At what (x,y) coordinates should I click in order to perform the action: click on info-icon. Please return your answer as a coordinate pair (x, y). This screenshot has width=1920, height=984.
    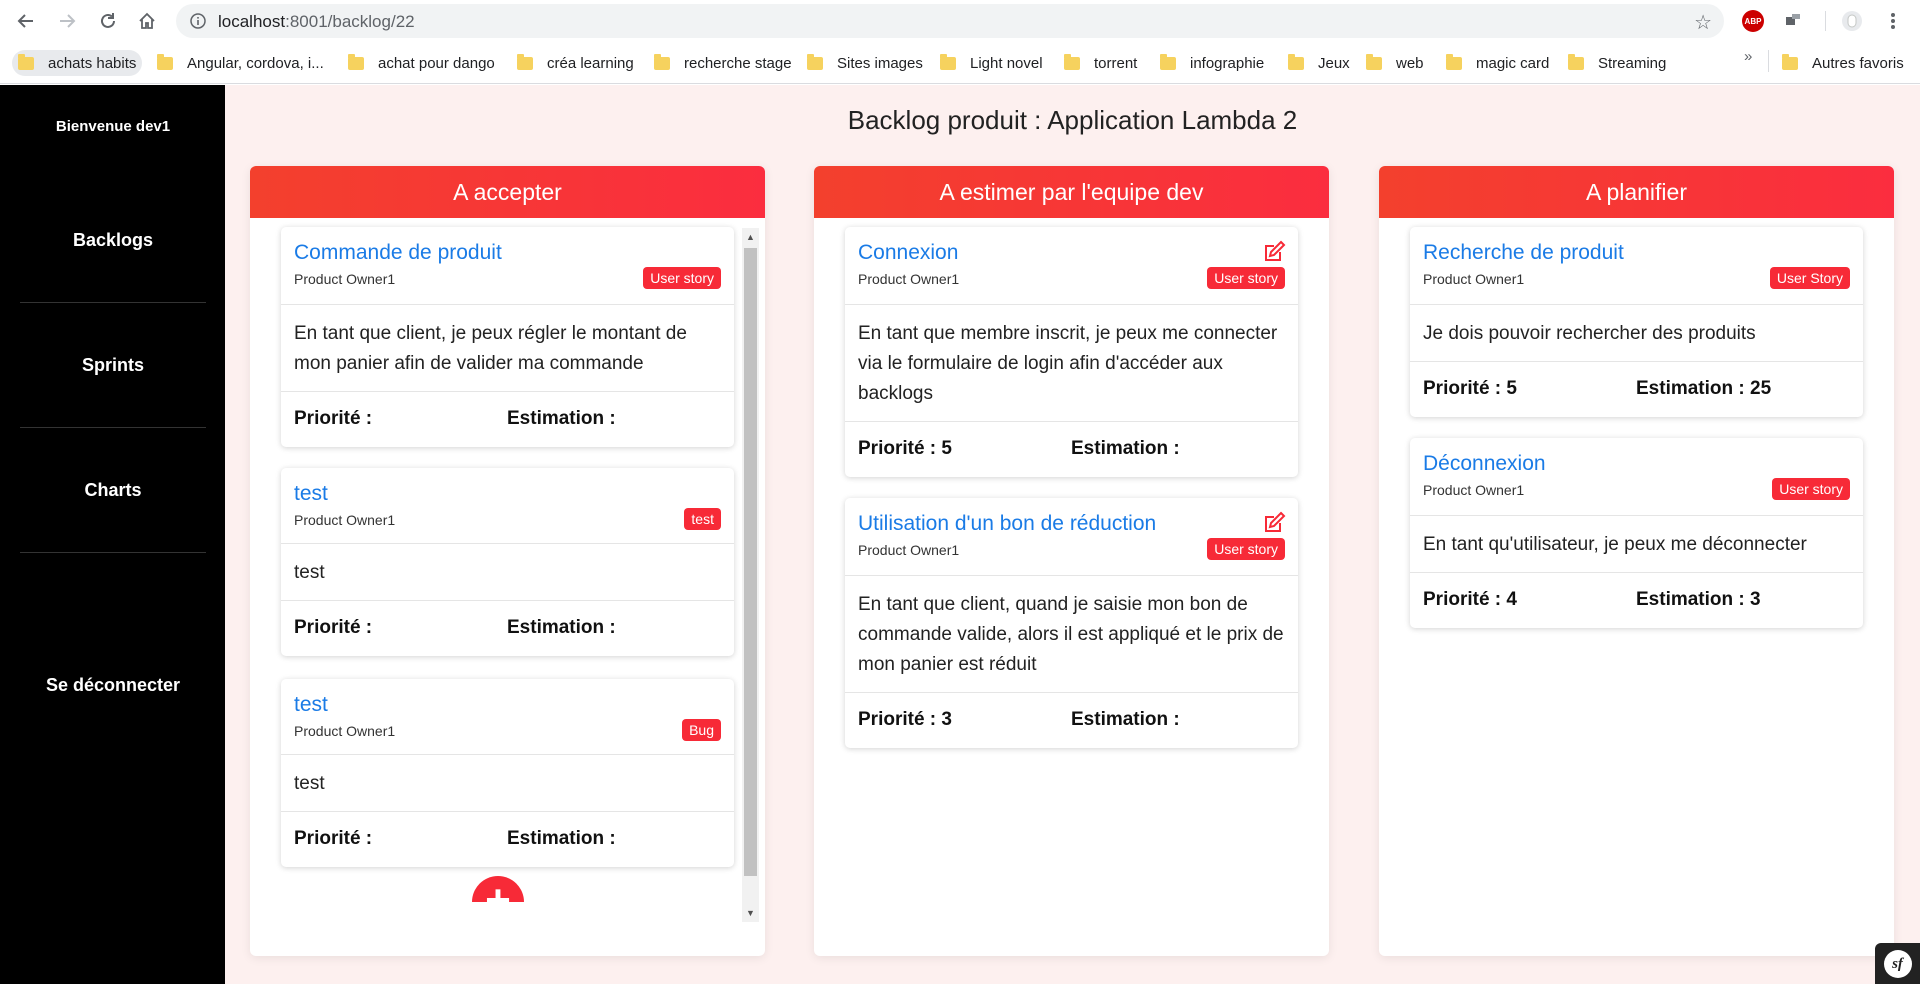
    Looking at the image, I should click on (198, 21).